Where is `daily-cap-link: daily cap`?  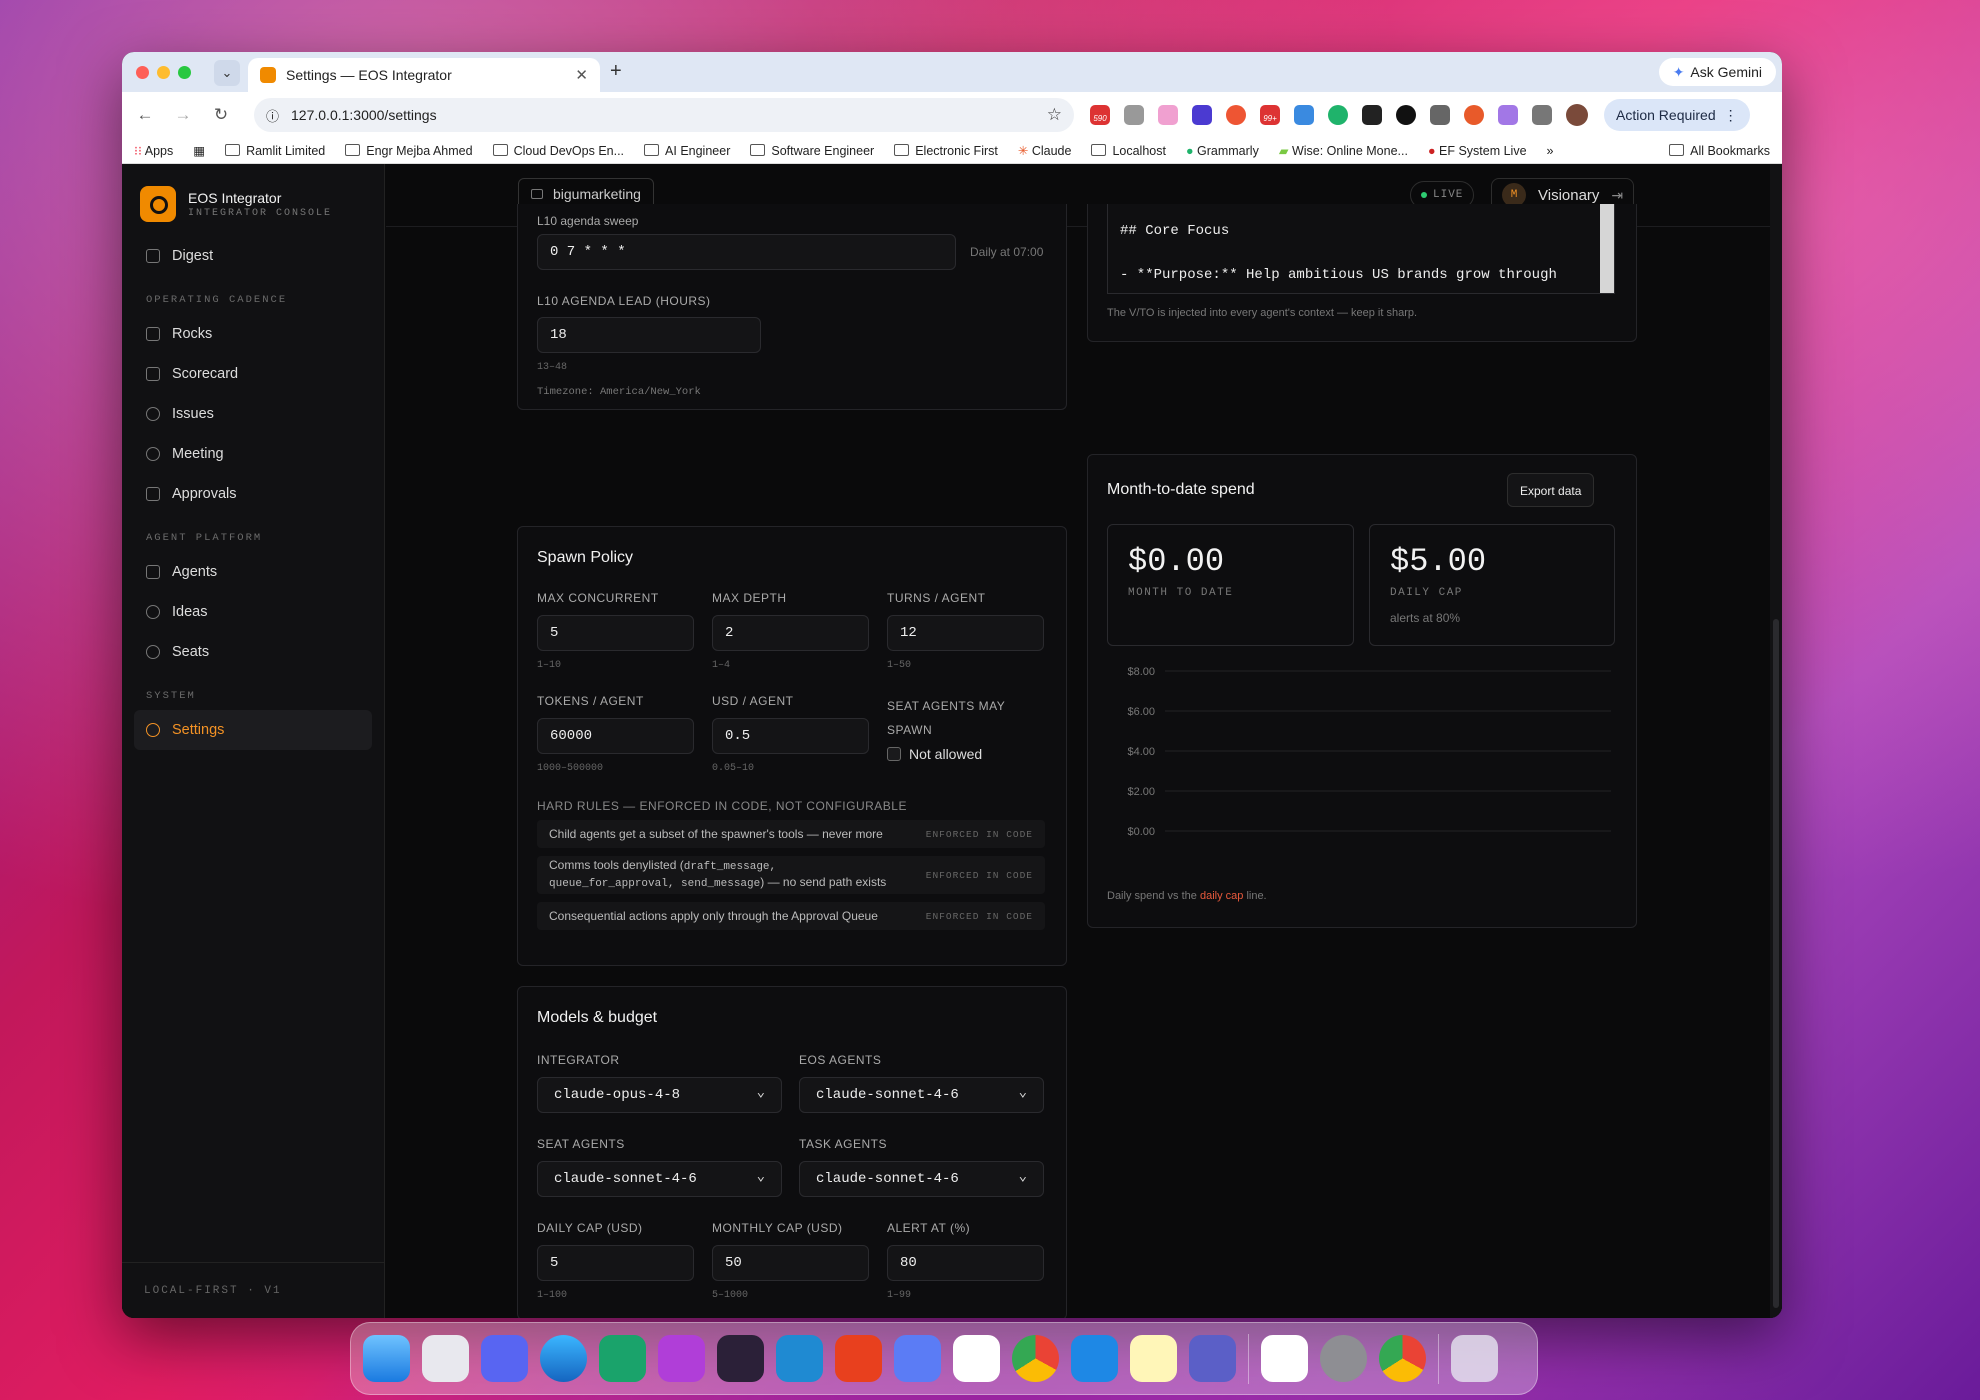
daily-cap-link: daily cap is located at coordinates (1221, 896).